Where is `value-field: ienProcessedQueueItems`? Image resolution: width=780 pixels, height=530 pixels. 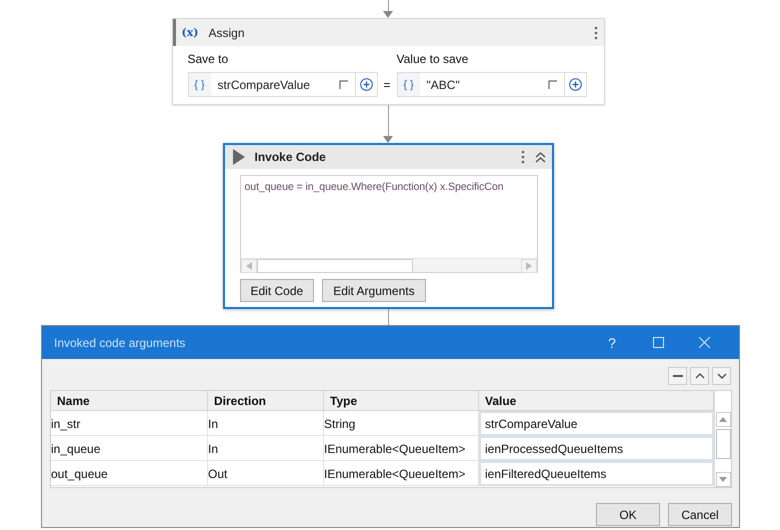
value-field: ienProcessedQueueItems is located at coordinates (596, 448).